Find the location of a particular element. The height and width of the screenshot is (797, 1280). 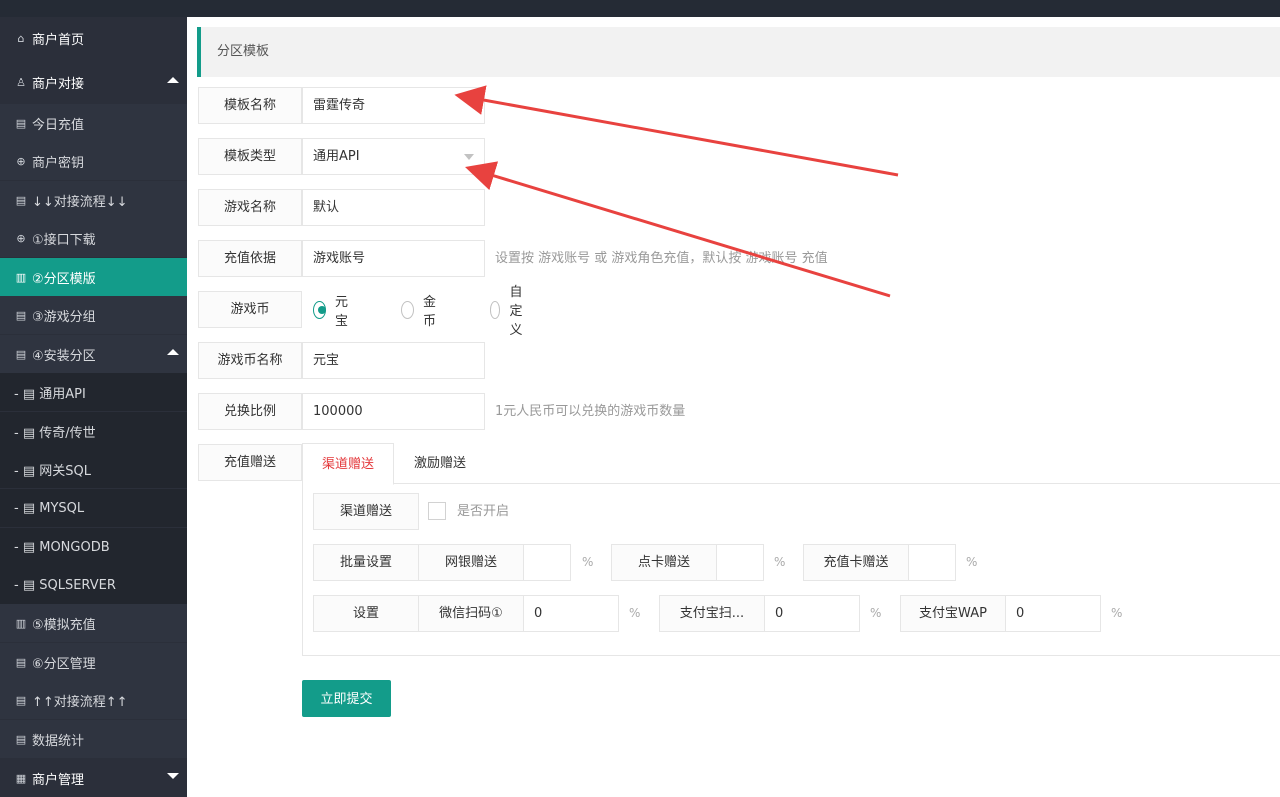

template-name-label: 模板名称 is located at coordinates (250, 105).